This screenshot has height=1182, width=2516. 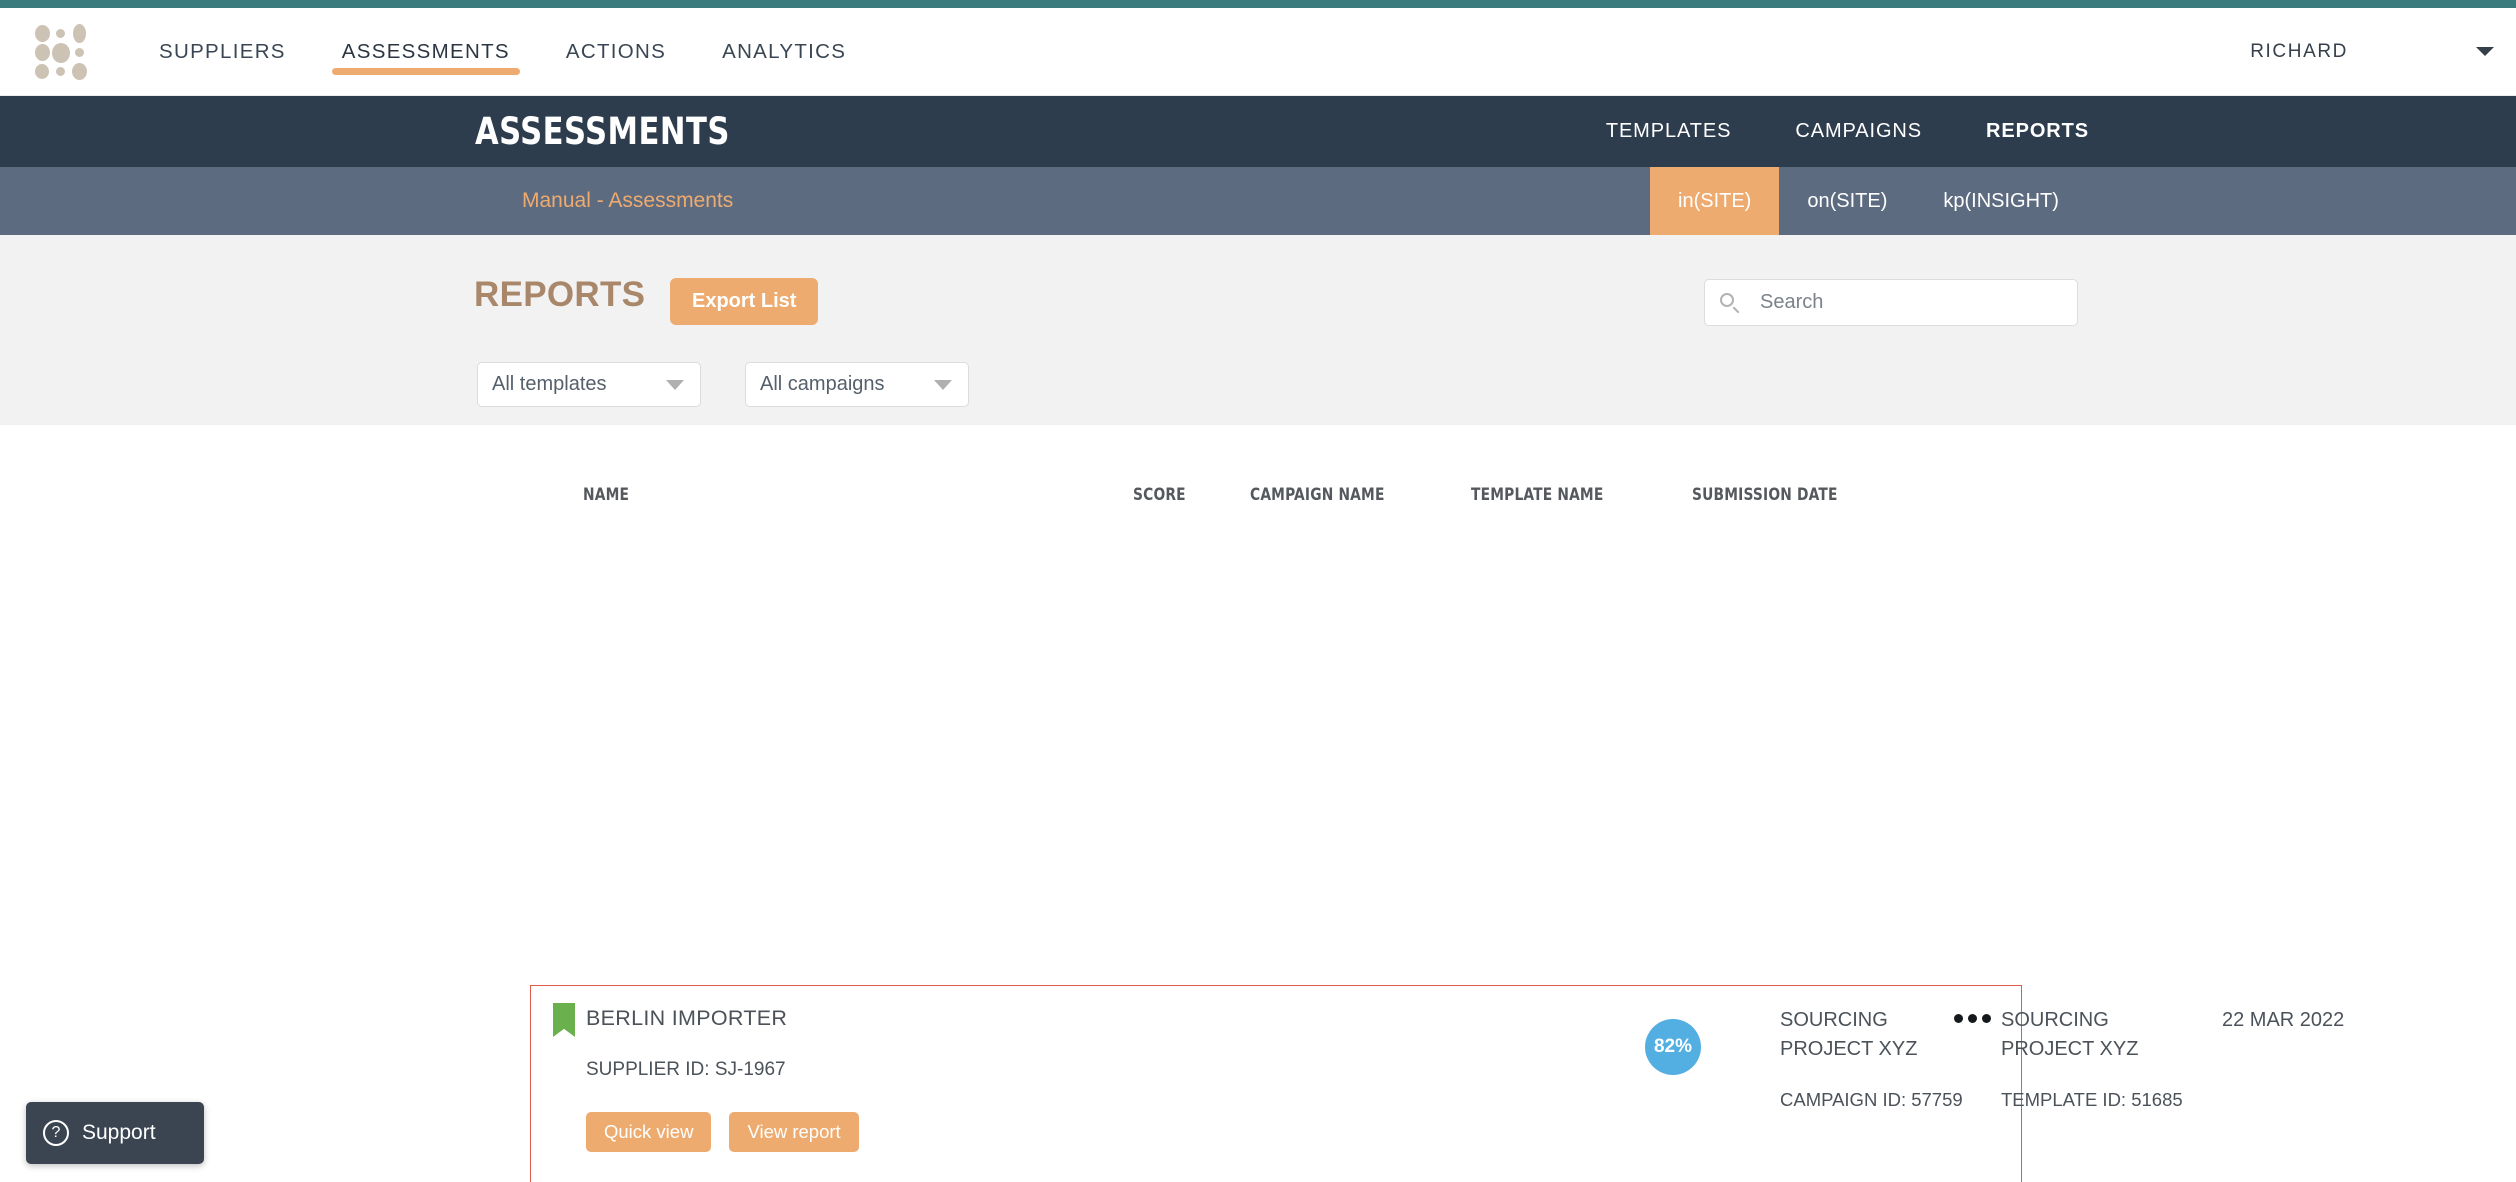 I want to click on template-id: TEMPLATE ID: 51685, so click(x=2092, y=1099).